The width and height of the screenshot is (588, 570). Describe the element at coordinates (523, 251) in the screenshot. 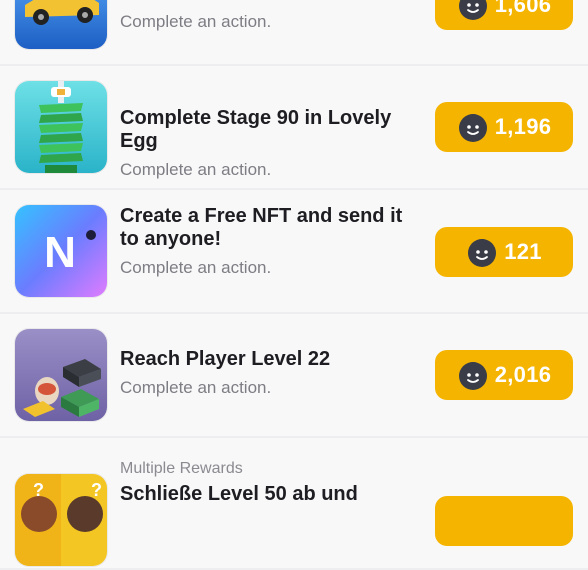

I see `reward-amount: 121` at that location.